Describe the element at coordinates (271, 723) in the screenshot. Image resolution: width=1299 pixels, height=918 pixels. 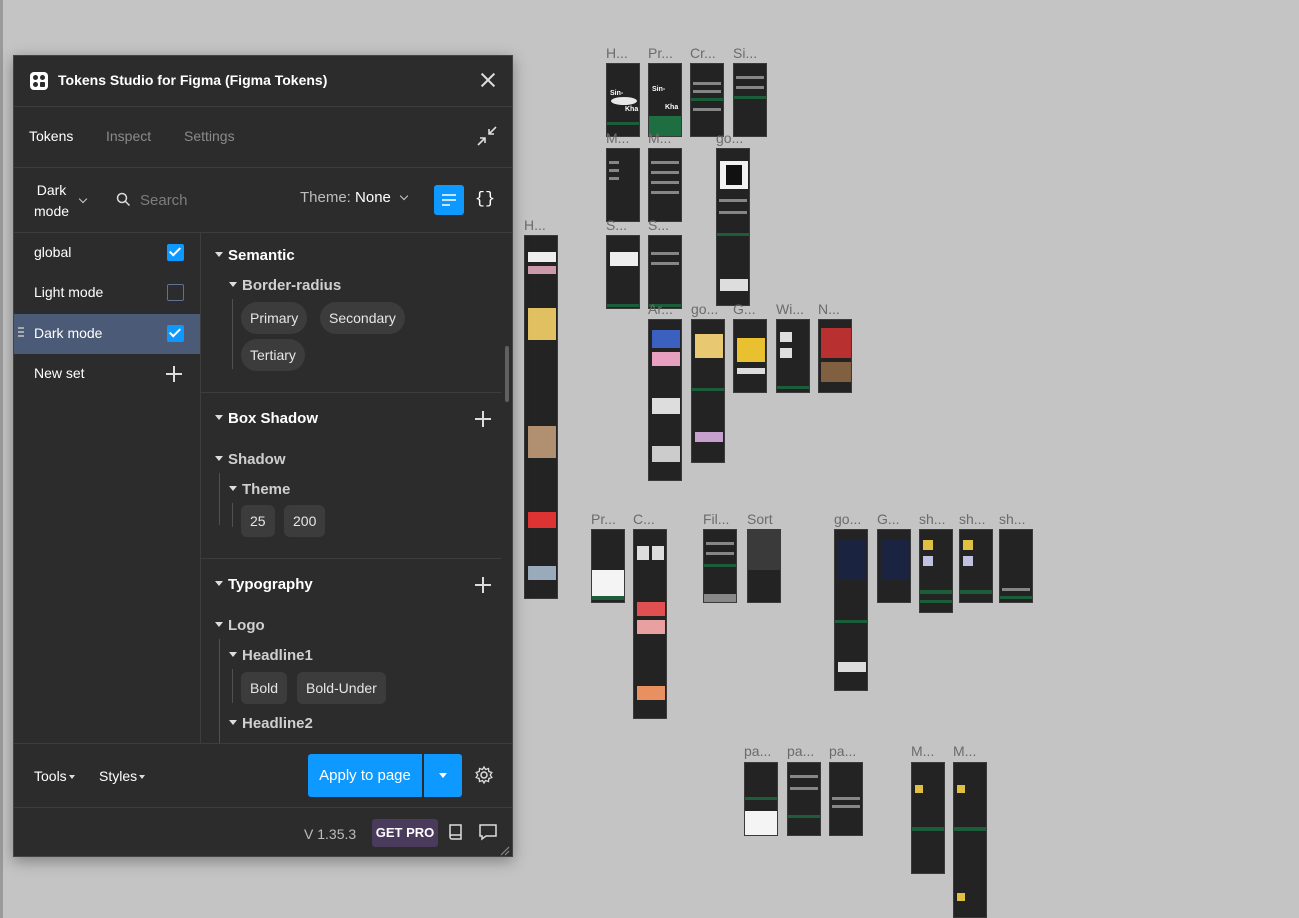
I see `group-headline2: Headline2` at that location.